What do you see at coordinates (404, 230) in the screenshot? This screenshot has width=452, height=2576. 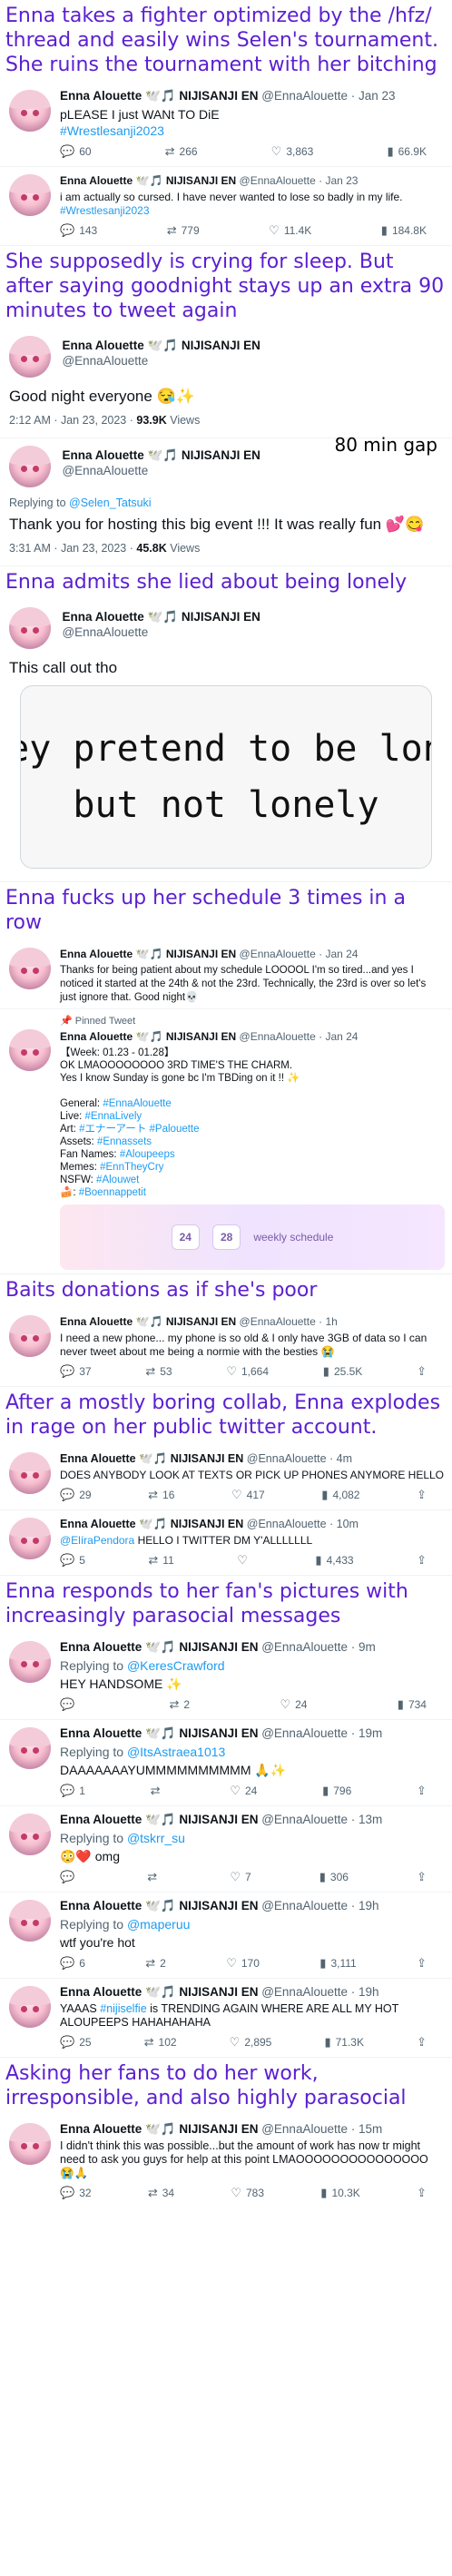 I see `views-button: ▮ 184.8K` at bounding box center [404, 230].